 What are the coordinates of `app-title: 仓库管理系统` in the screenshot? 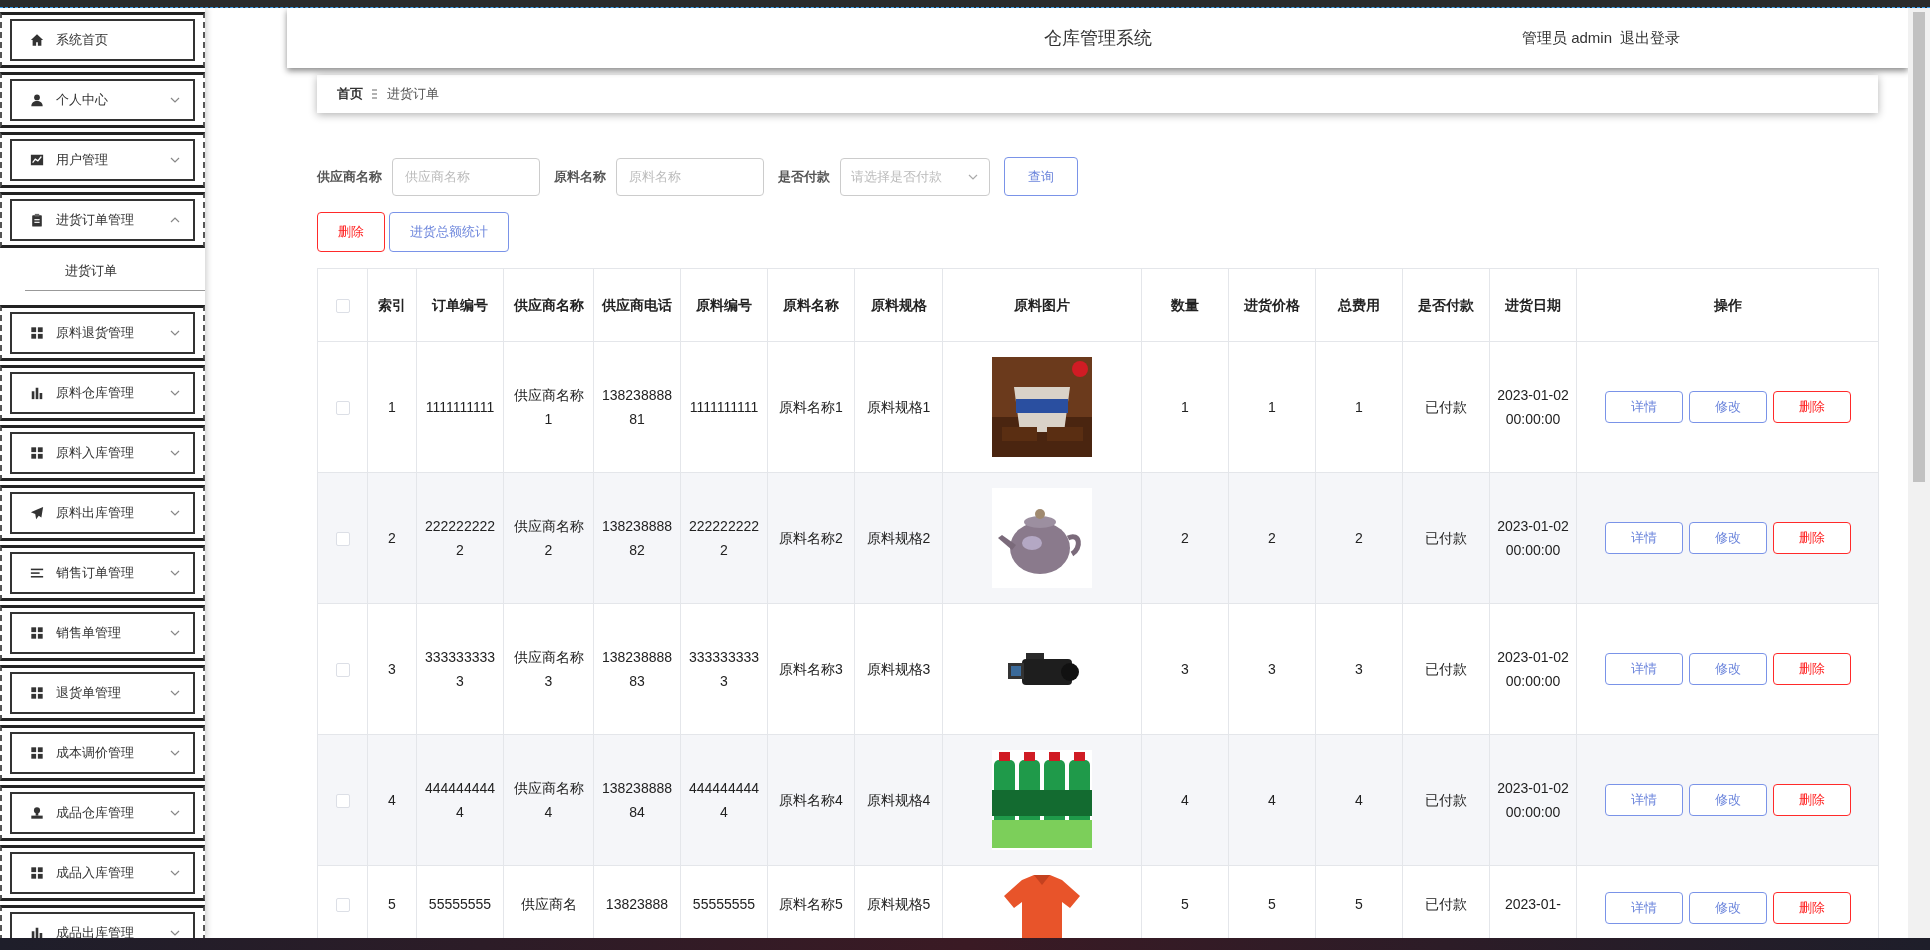 It's located at (1098, 38).